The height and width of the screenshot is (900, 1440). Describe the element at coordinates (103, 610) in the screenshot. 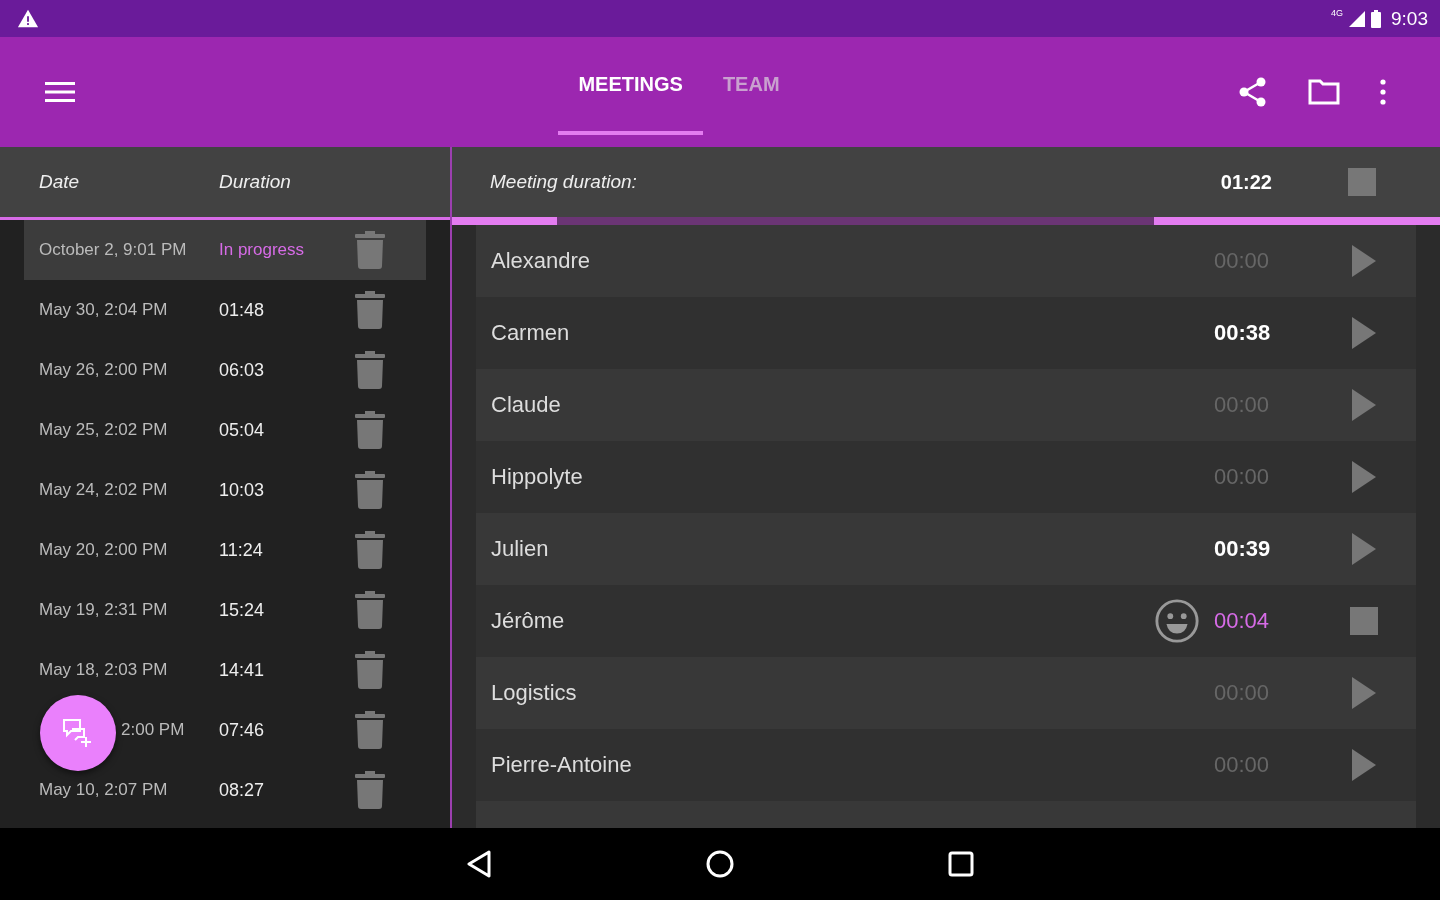

I see `meeting-date: May 19, 2:31 PM` at that location.